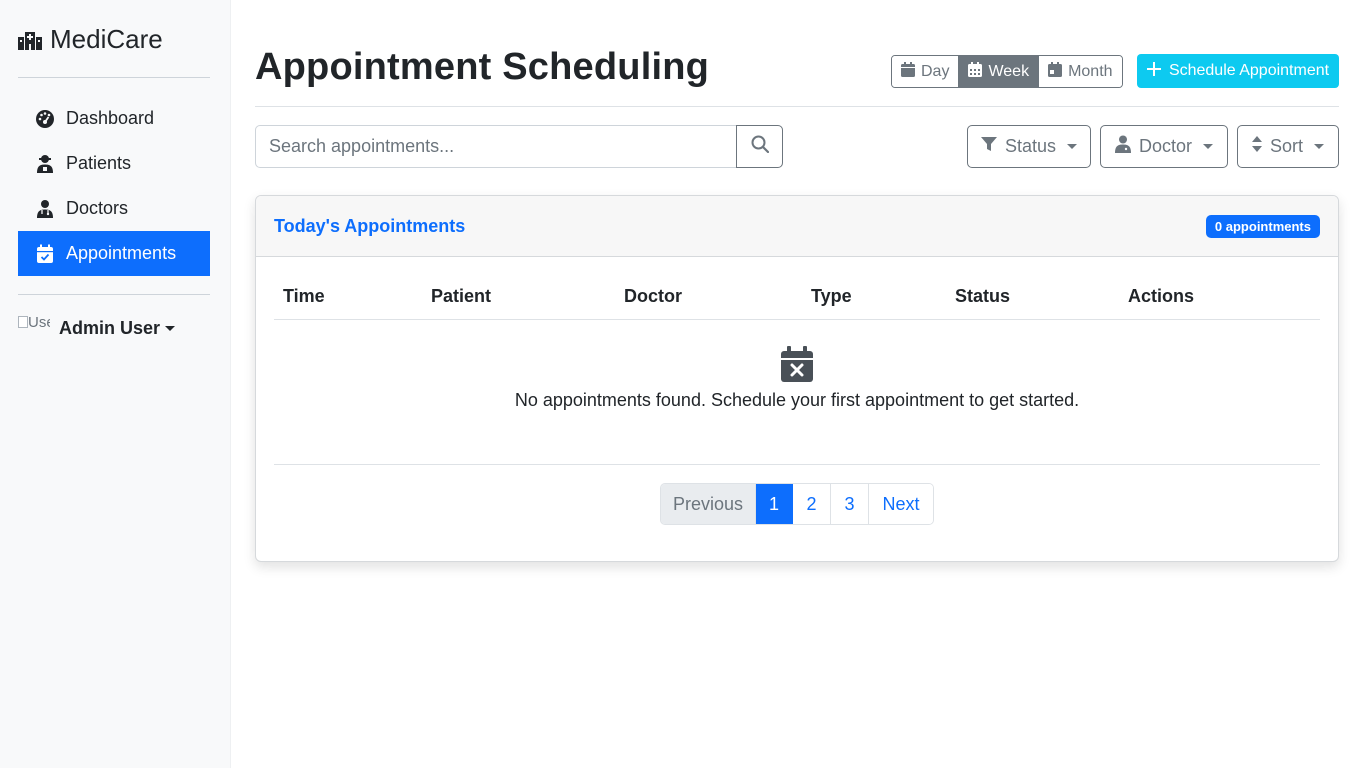  I want to click on schedule-appointment-button: Schedule Appointment, so click(1238, 71).